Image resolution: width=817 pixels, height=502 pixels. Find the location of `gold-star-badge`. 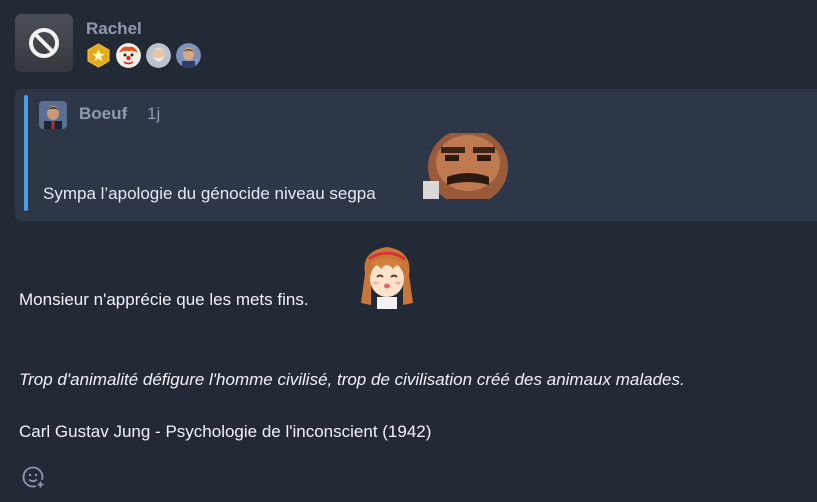

gold-star-badge is located at coordinates (98, 55).